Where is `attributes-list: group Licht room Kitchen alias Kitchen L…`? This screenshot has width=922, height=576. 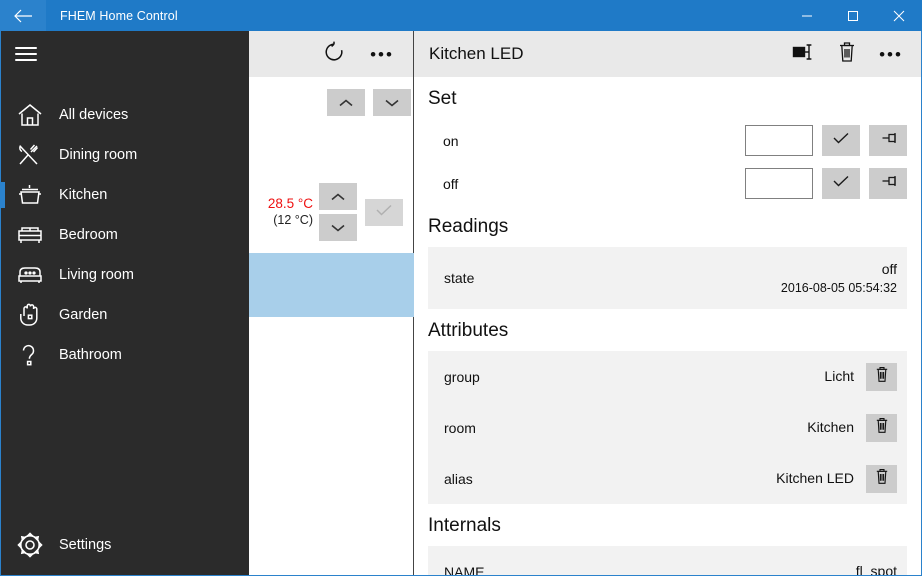 attributes-list: group Licht room Kitchen alias Kitchen L… is located at coordinates (667, 427).